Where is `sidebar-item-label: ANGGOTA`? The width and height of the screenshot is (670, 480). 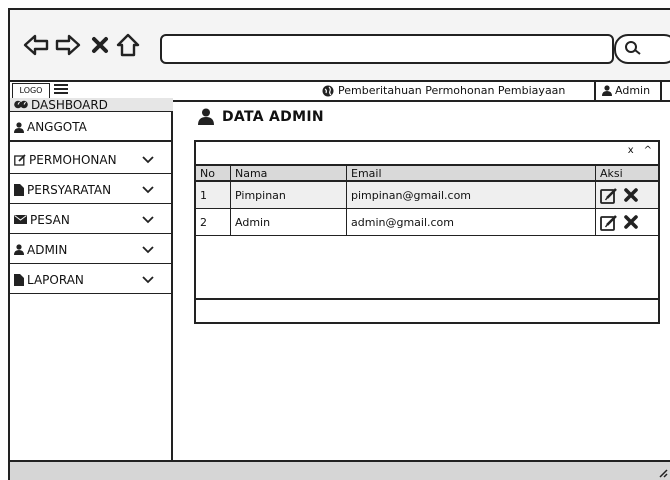 sidebar-item-label: ANGGOTA is located at coordinates (57, 127).